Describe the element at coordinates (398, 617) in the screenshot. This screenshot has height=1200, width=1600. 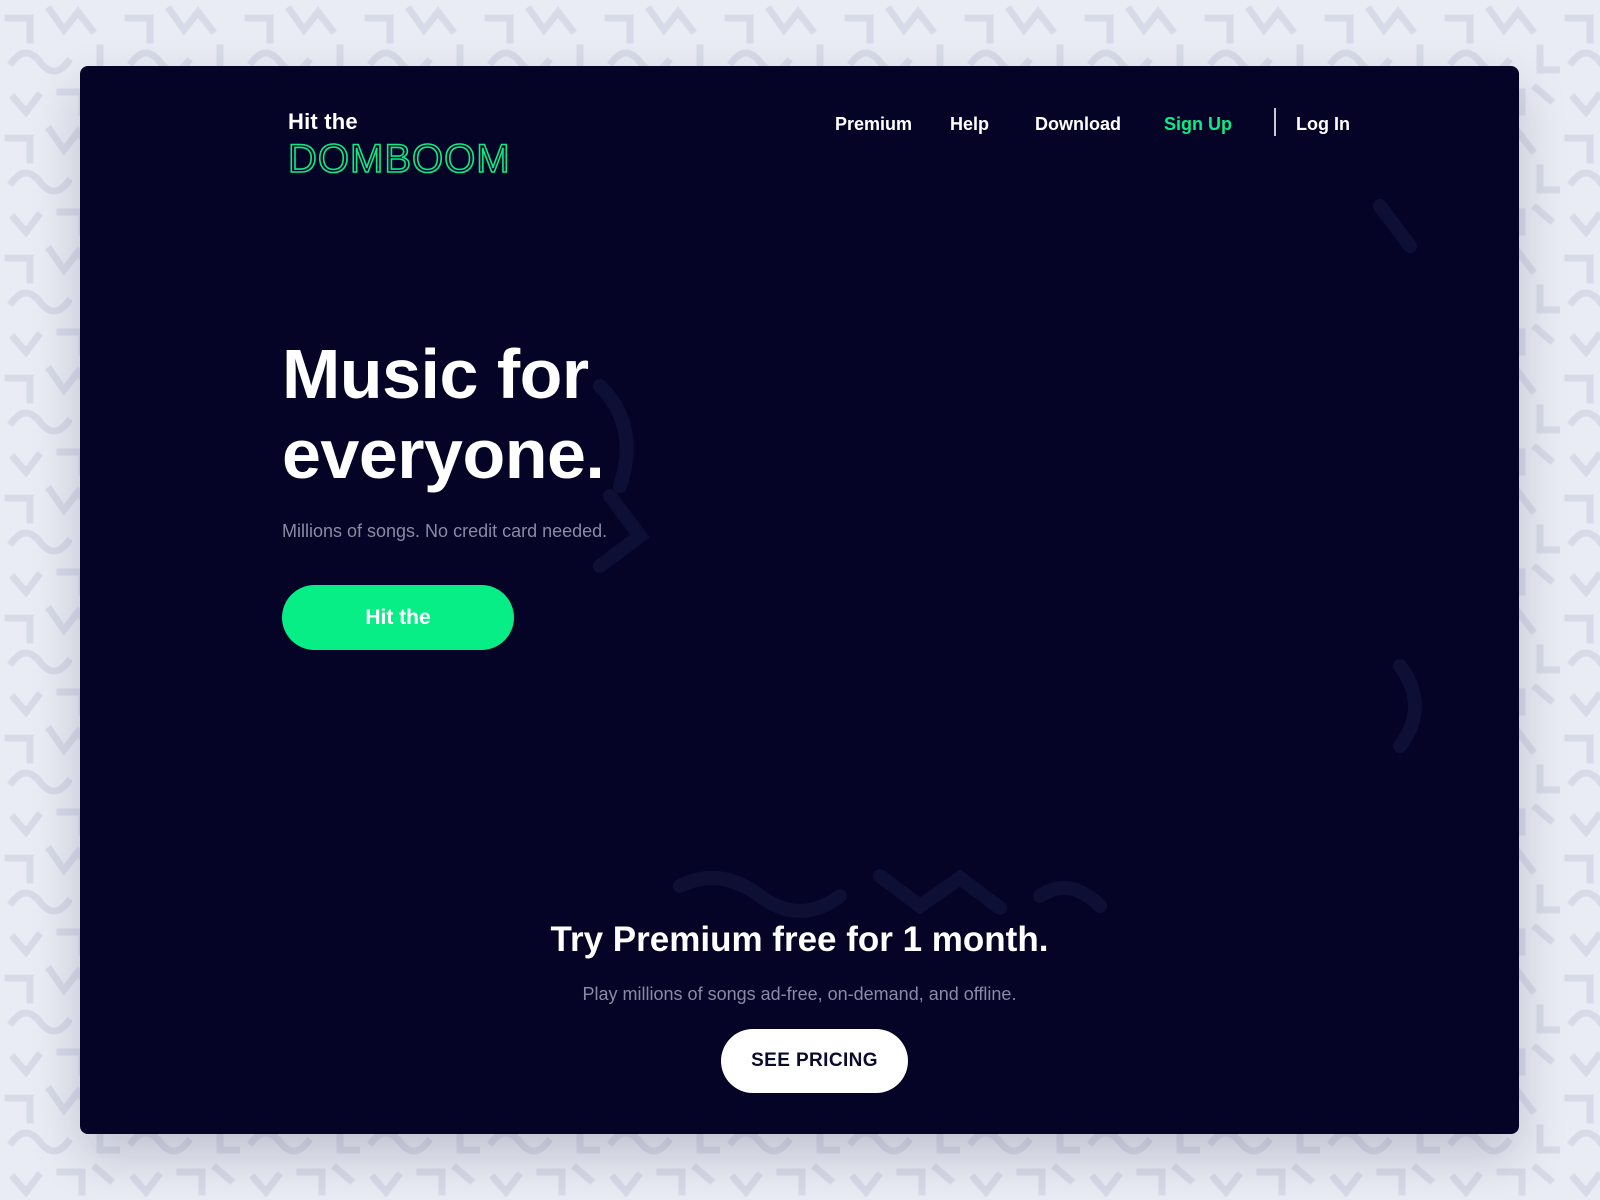
I see `hero-cta-button: Hit the` at that location.